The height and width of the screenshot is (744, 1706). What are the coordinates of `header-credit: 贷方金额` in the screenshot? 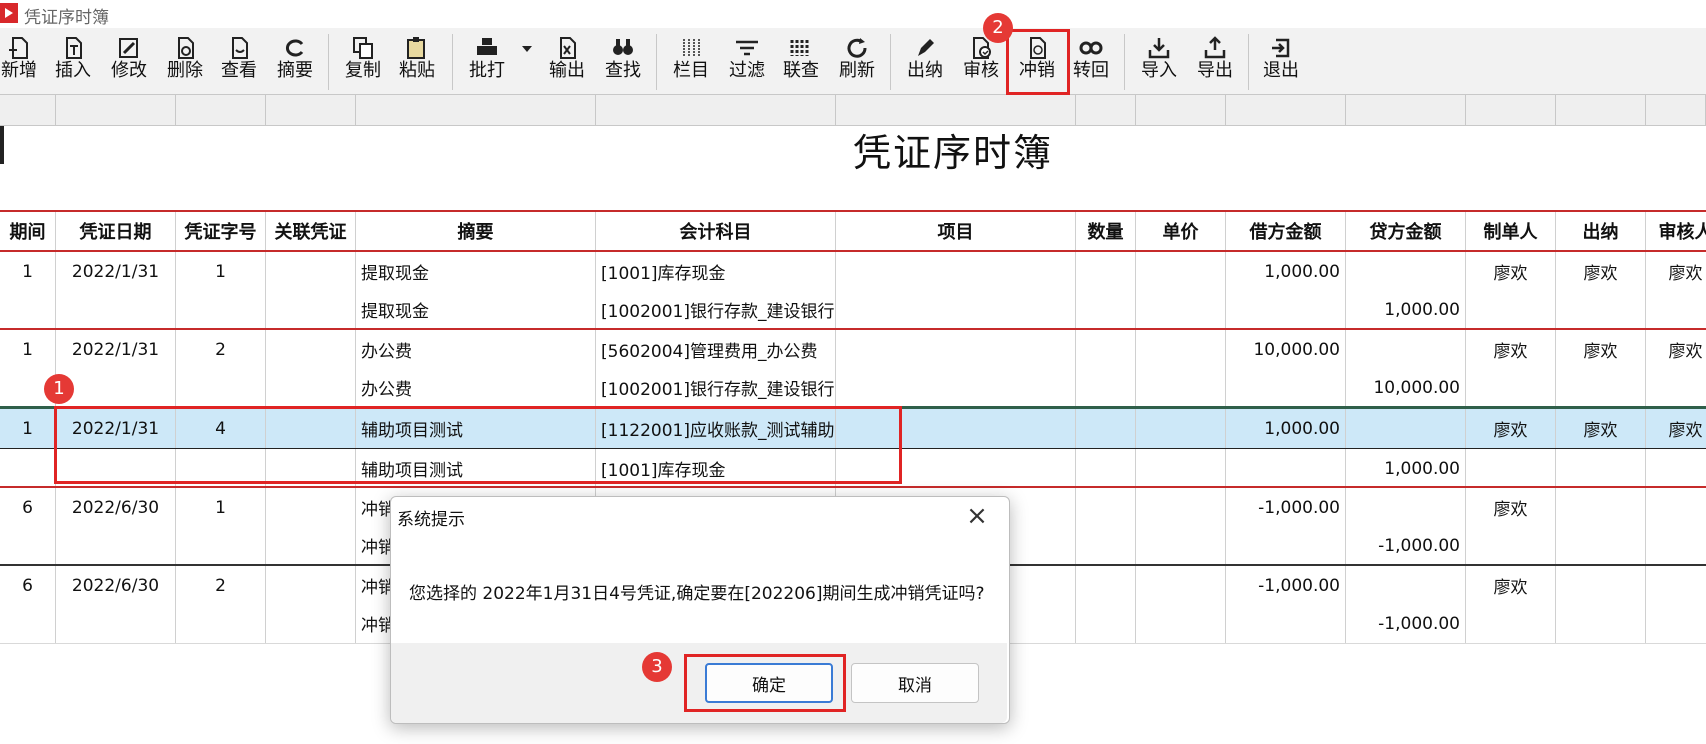 It's located at (1406, 231).